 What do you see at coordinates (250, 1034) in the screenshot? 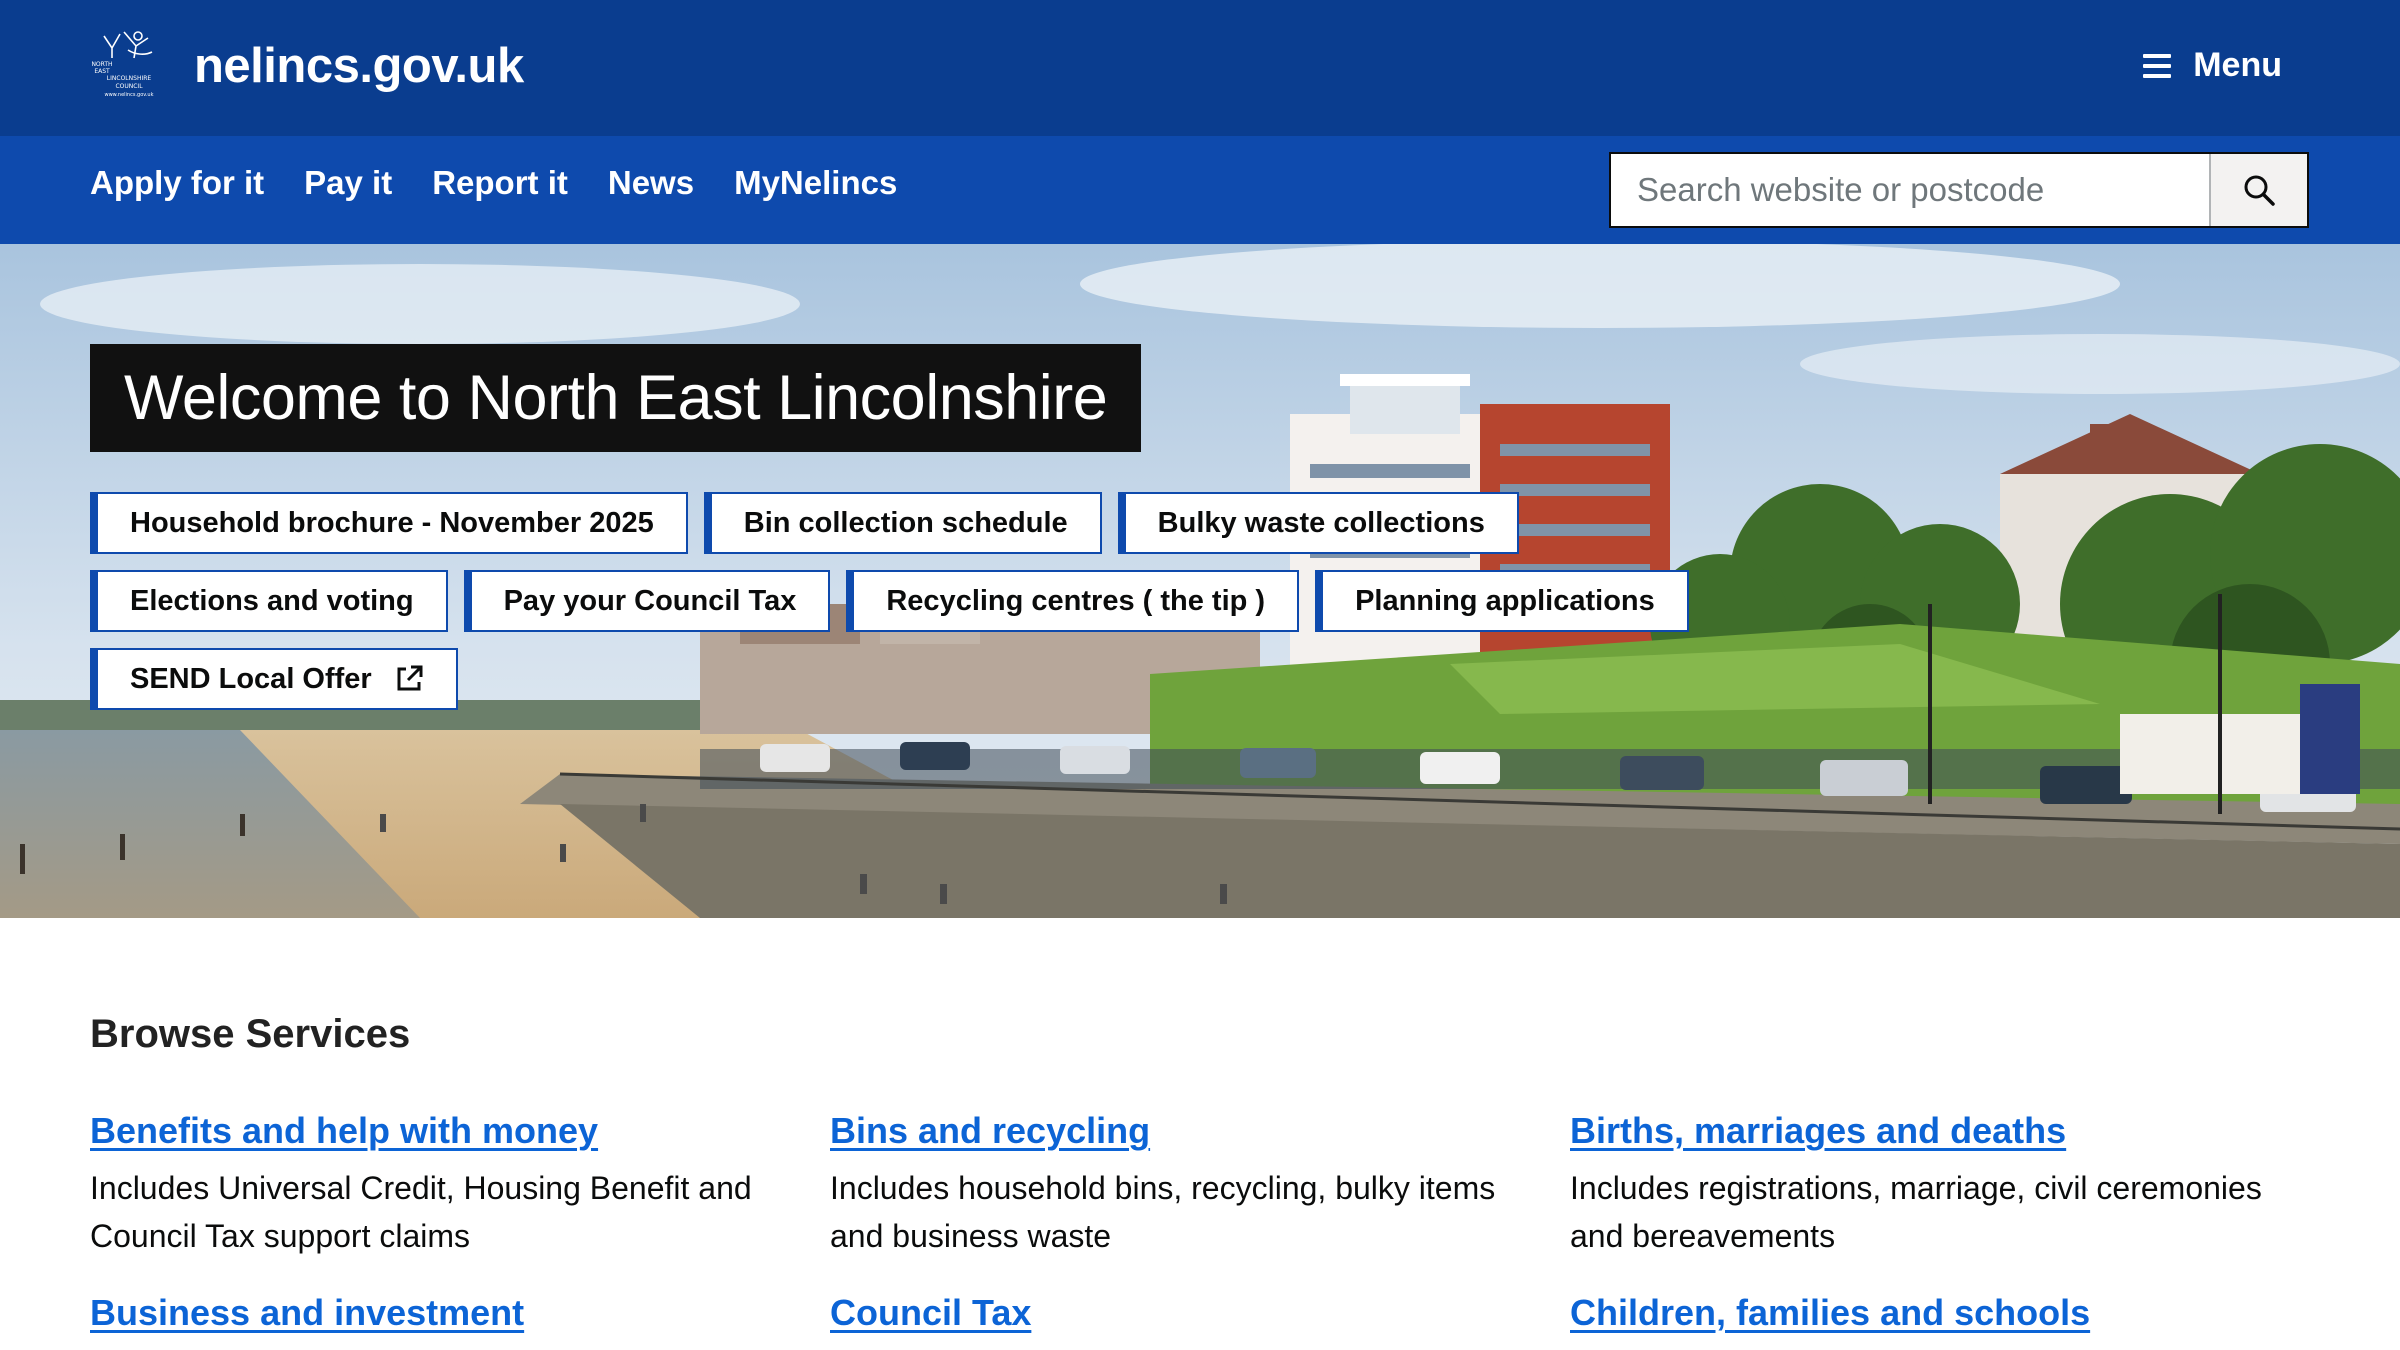
I see `browse-services-heading: Browse Services` at bounding box center [250, 1034].